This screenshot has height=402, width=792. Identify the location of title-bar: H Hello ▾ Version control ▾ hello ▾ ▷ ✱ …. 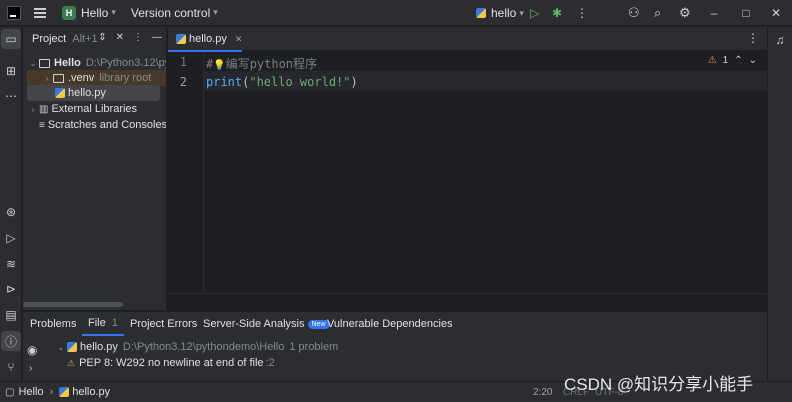
(396, 13).